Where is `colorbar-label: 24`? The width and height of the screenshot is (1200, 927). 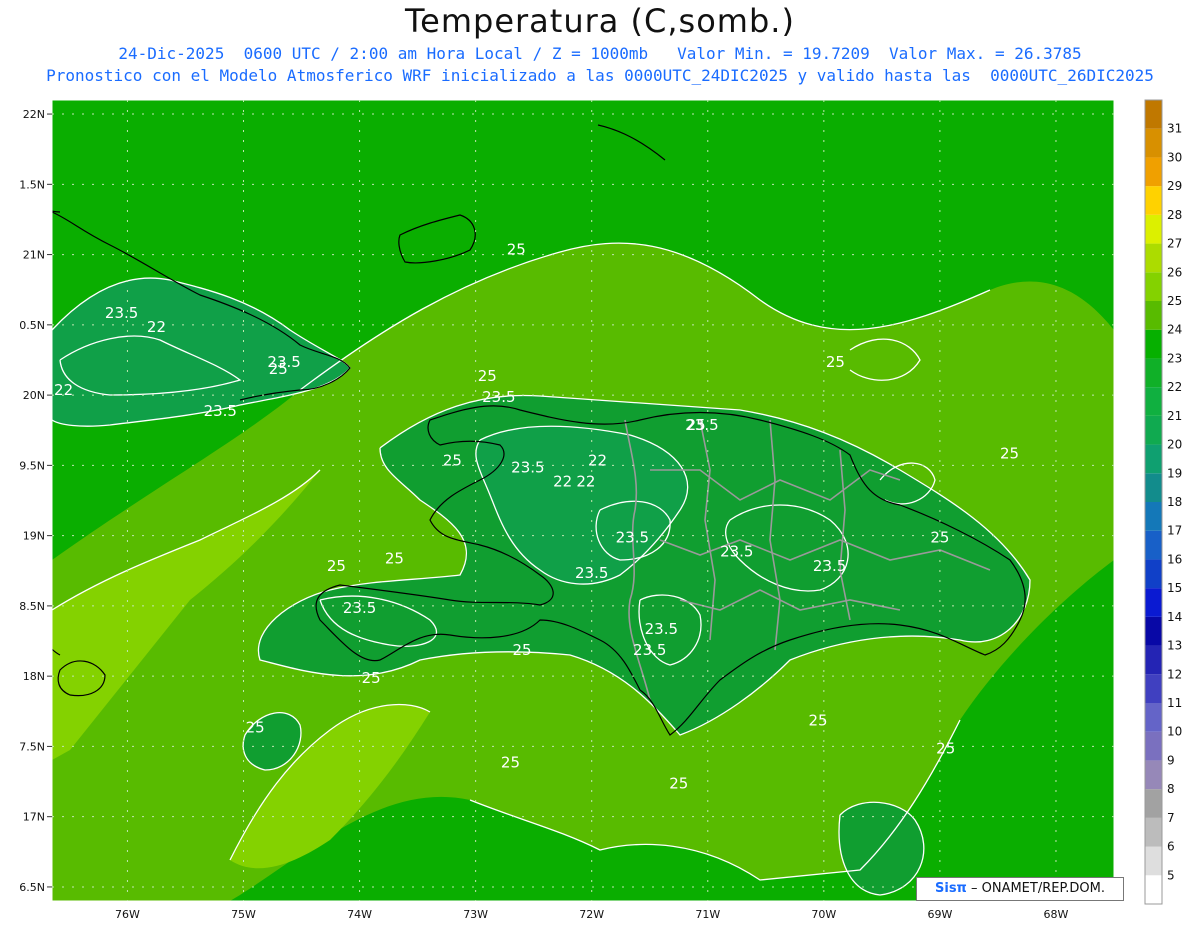 colorbar-label: 24 is located at coordinates (1174, 330).